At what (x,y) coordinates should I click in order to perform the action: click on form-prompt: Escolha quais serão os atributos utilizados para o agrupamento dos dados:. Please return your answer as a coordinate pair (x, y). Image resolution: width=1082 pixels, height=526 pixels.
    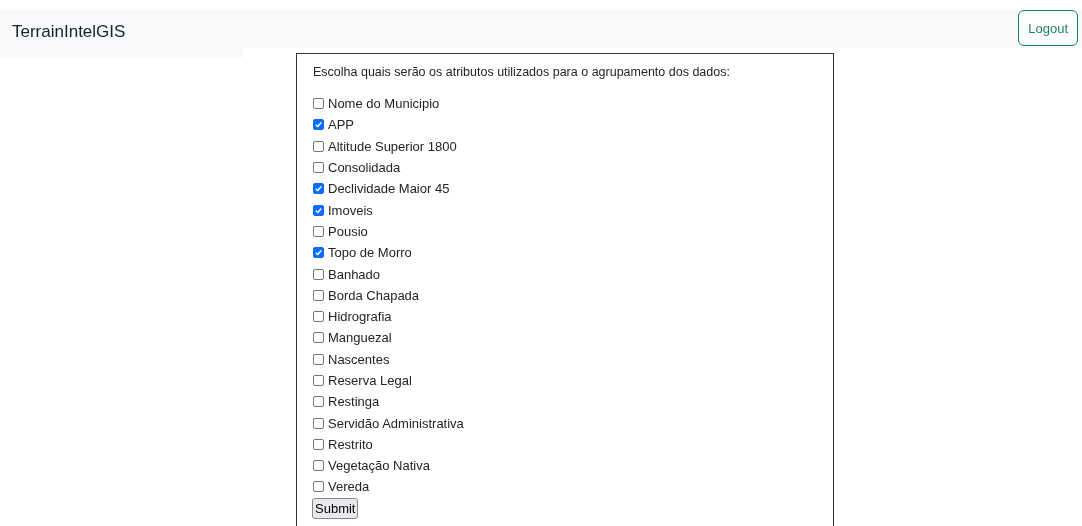
    Looking at the image, I should click on (522, 72).